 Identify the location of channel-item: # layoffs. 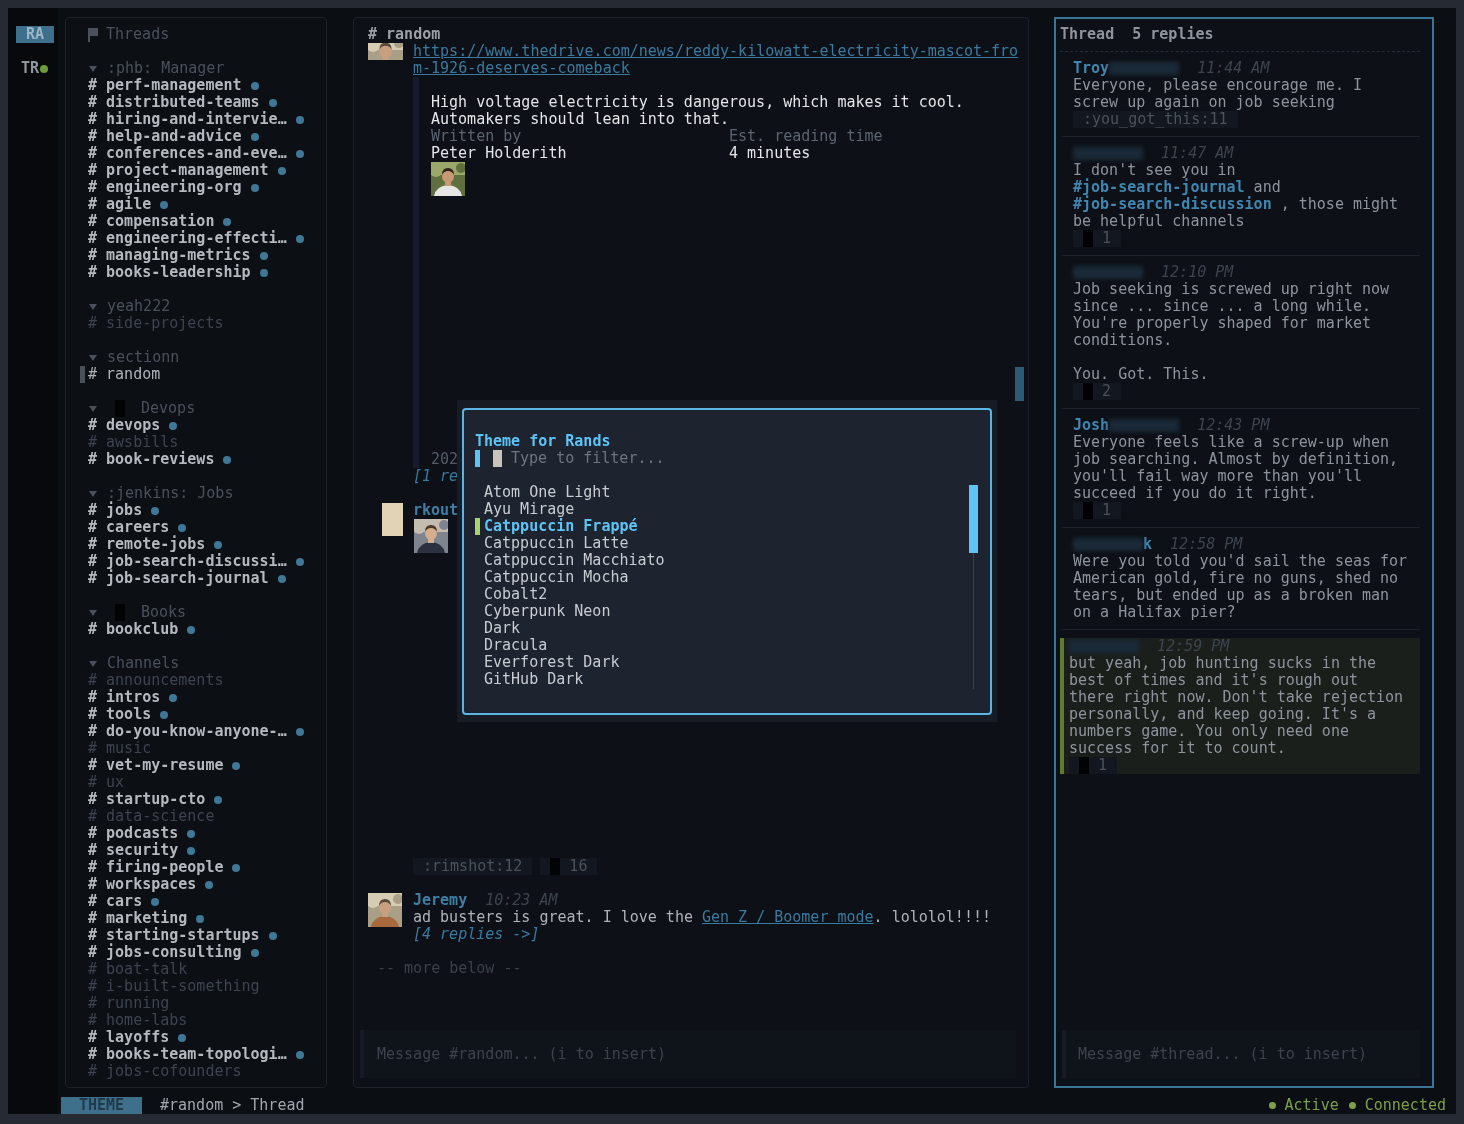
(133, 1037).